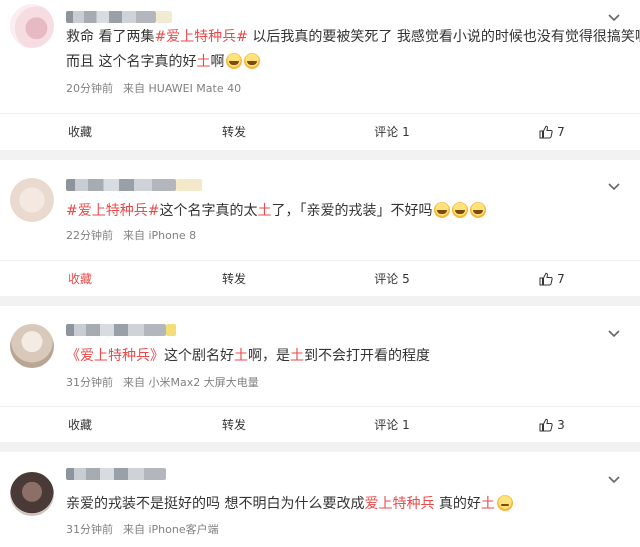 The image size is (640, 547). I want to click on post-meta: 31分钟前 来自 小米Max2 大屏大电量, so click(162, 382).